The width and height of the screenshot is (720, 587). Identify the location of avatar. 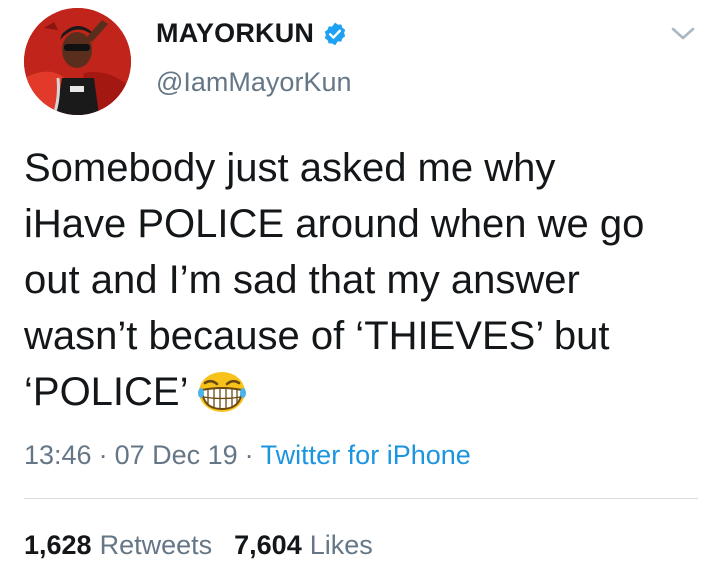
(77, 61).